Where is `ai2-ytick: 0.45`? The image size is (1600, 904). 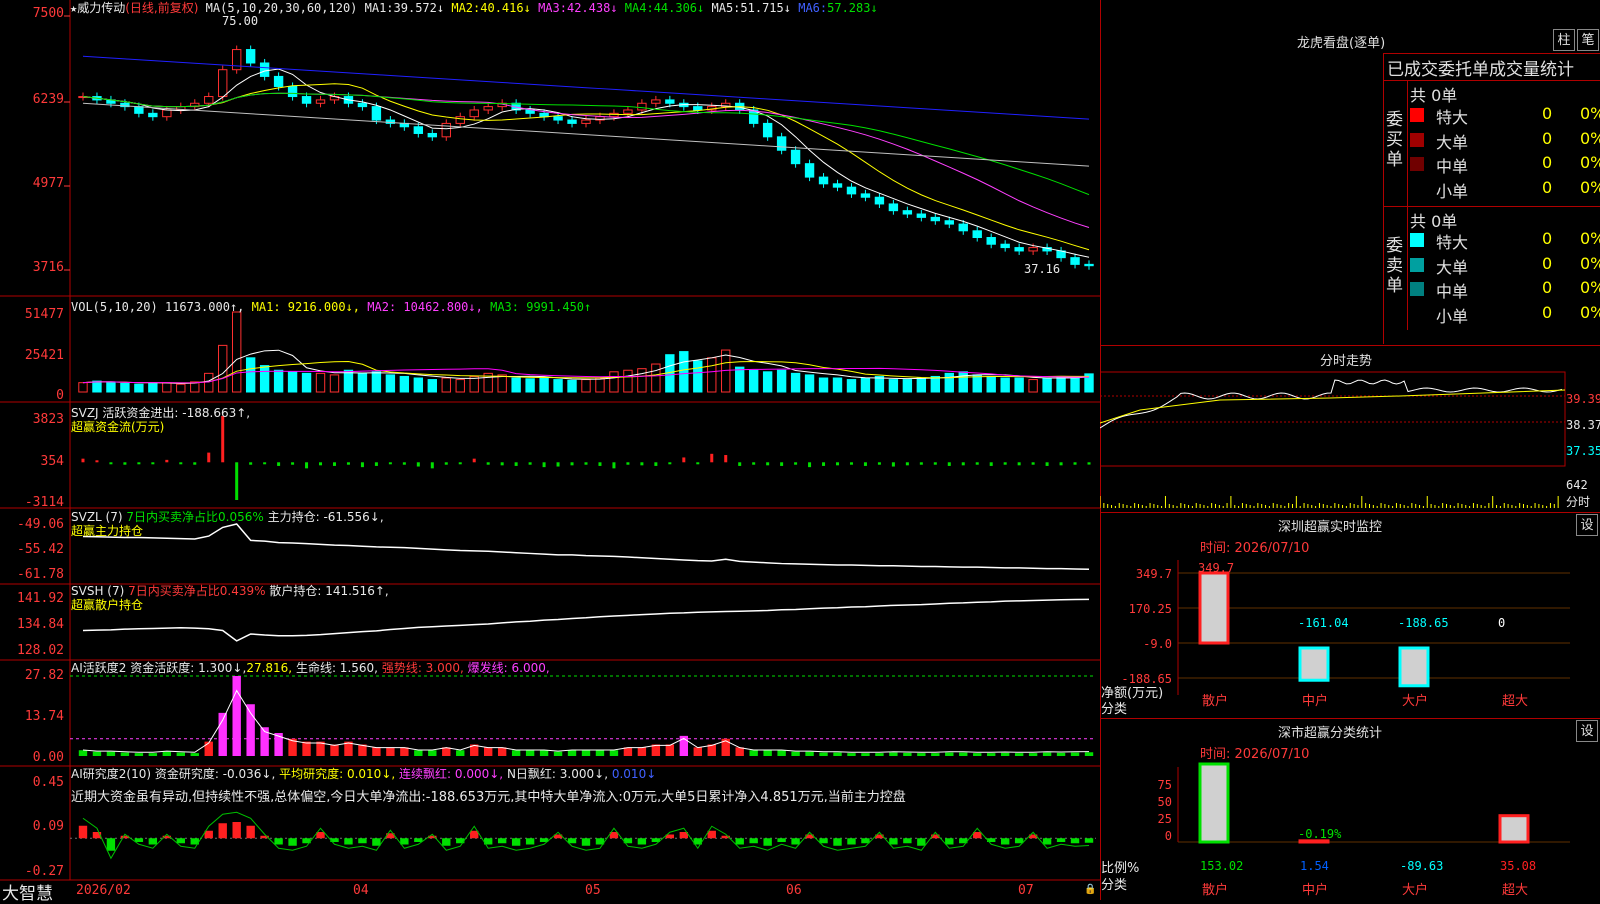 ai2-ytick: 0.45 is located at coordinates (48, 782).